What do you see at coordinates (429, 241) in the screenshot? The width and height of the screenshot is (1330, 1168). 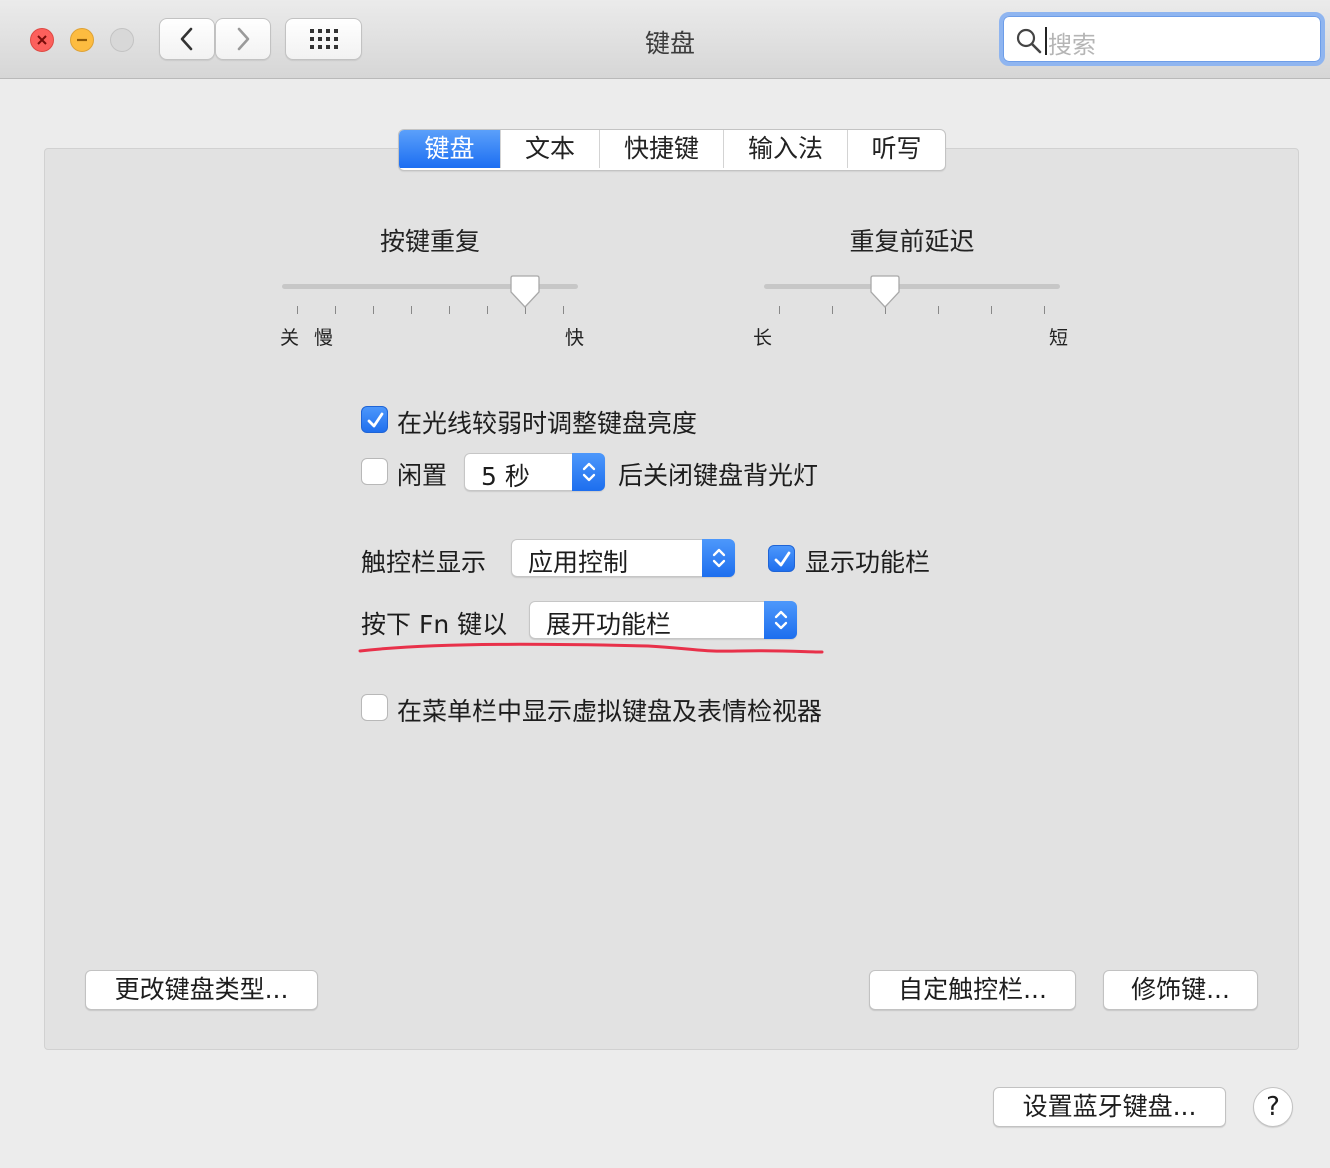 I see `key-repeat-title: 按键重复` at bounding box center [429, 241].